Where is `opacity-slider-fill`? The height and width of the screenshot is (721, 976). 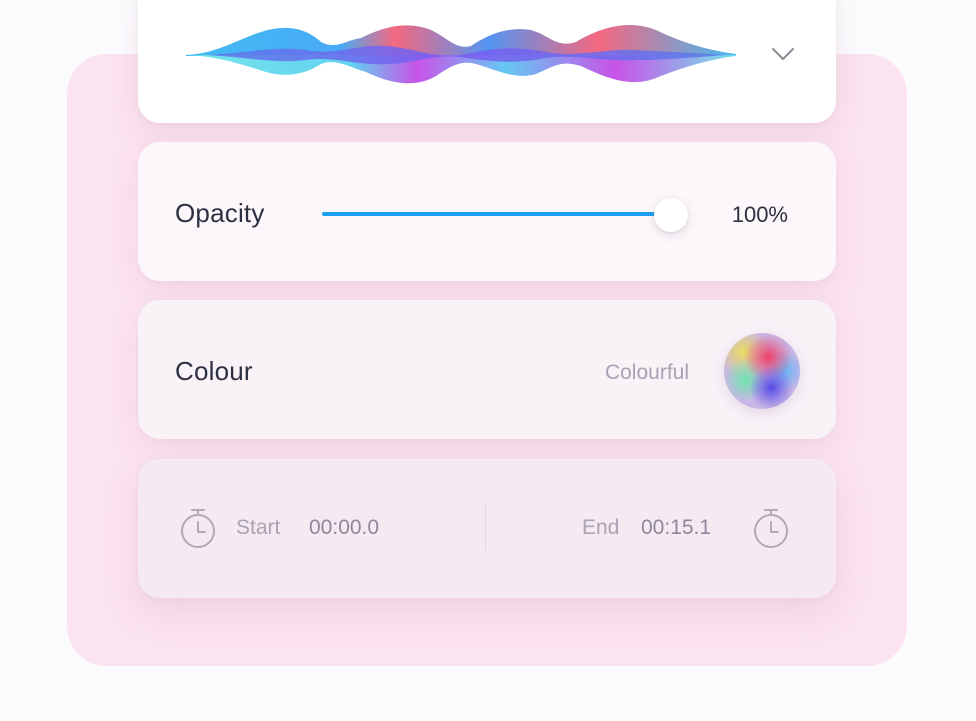 opacity-slider-fill is located at coordinates (491, 214).